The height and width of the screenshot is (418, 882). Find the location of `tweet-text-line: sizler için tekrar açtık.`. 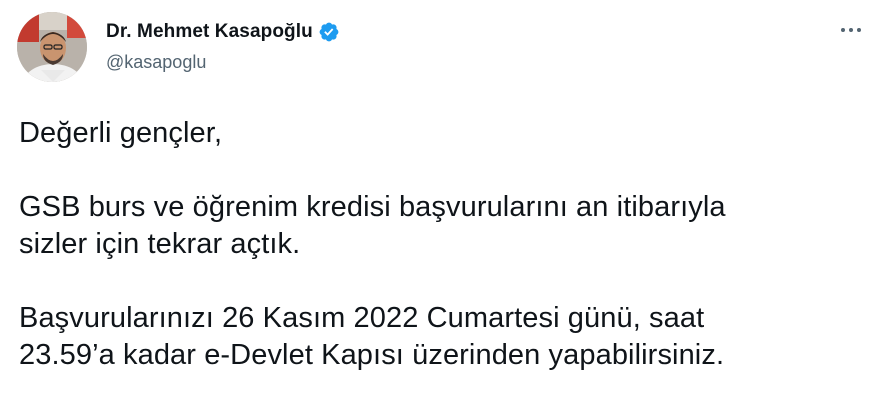

tweet-text-line: sizler için tekrar açtık. is located at coordinates (160, 244).